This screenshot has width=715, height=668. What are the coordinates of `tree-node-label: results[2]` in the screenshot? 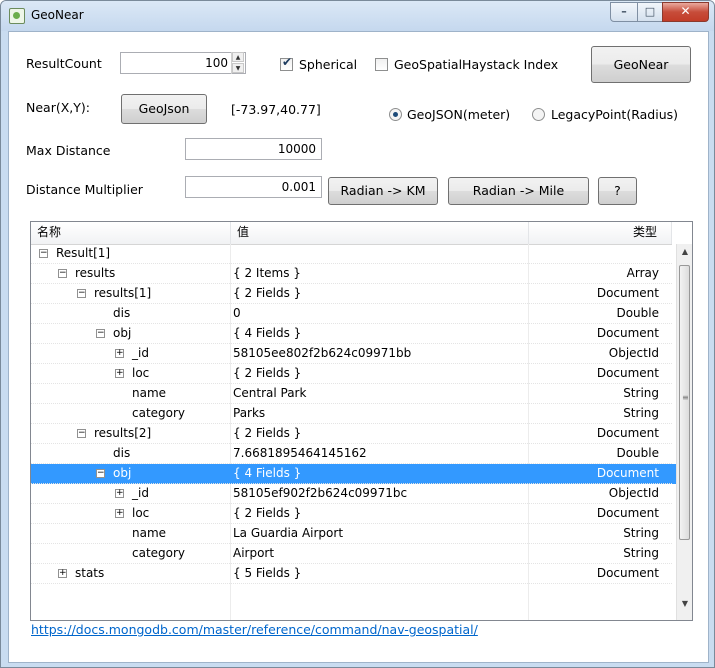 It's located at (123, 433).